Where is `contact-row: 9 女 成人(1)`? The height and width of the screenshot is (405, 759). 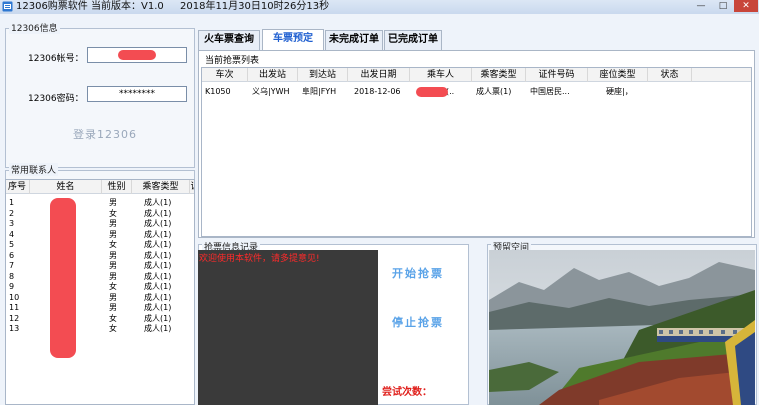 contact-row: 9 女 成人(1) is located at coordinates (100, 287).